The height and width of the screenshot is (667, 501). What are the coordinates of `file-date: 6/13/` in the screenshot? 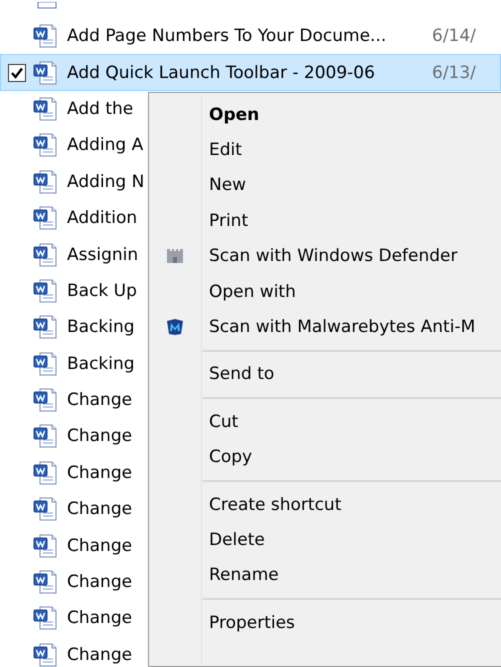 It's located at (454, 72).